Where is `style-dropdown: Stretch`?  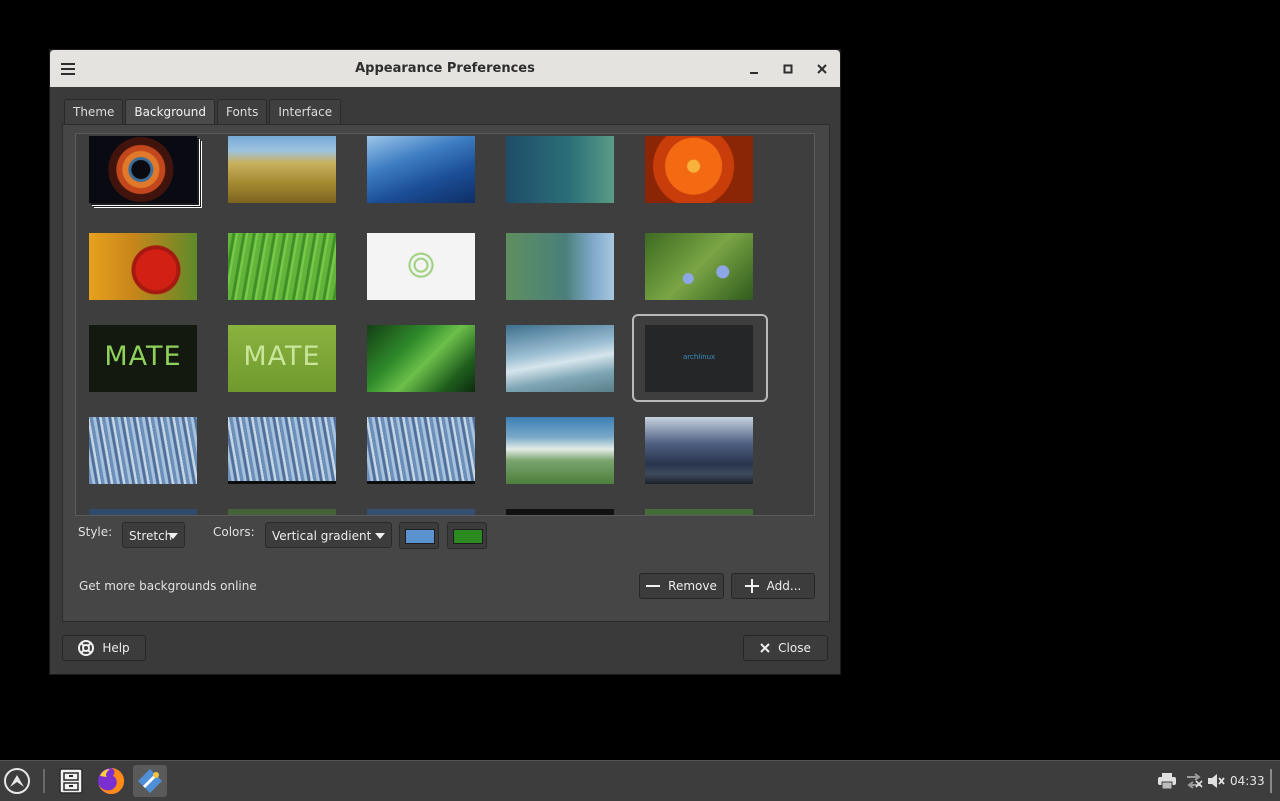
style-dropdown: Stretch is located at coordinates (153, 535).